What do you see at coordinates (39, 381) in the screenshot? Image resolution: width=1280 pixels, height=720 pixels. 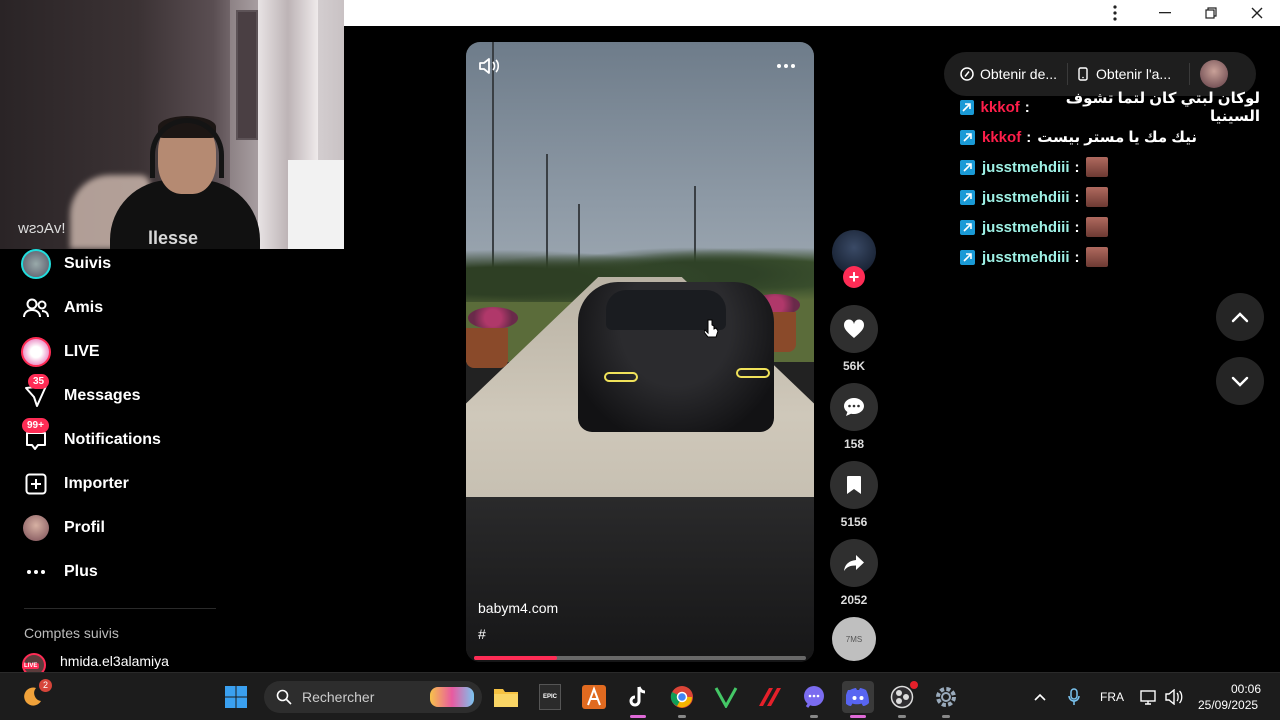 I see `messages-badge: 35` at bounding box center [39, 381].